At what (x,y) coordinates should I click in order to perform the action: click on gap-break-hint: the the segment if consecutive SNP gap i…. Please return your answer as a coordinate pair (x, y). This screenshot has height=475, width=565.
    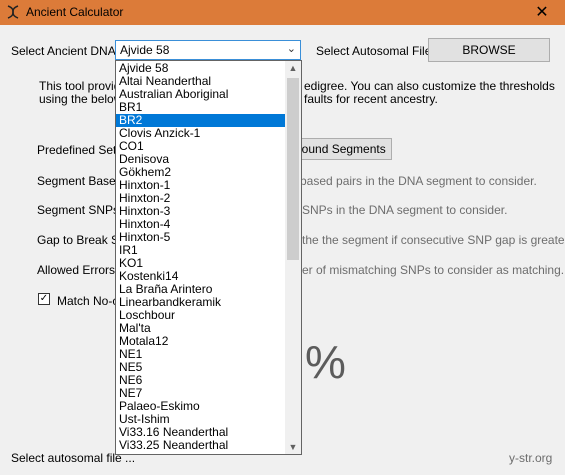
    Looking at the image, I should click on (433, 240).